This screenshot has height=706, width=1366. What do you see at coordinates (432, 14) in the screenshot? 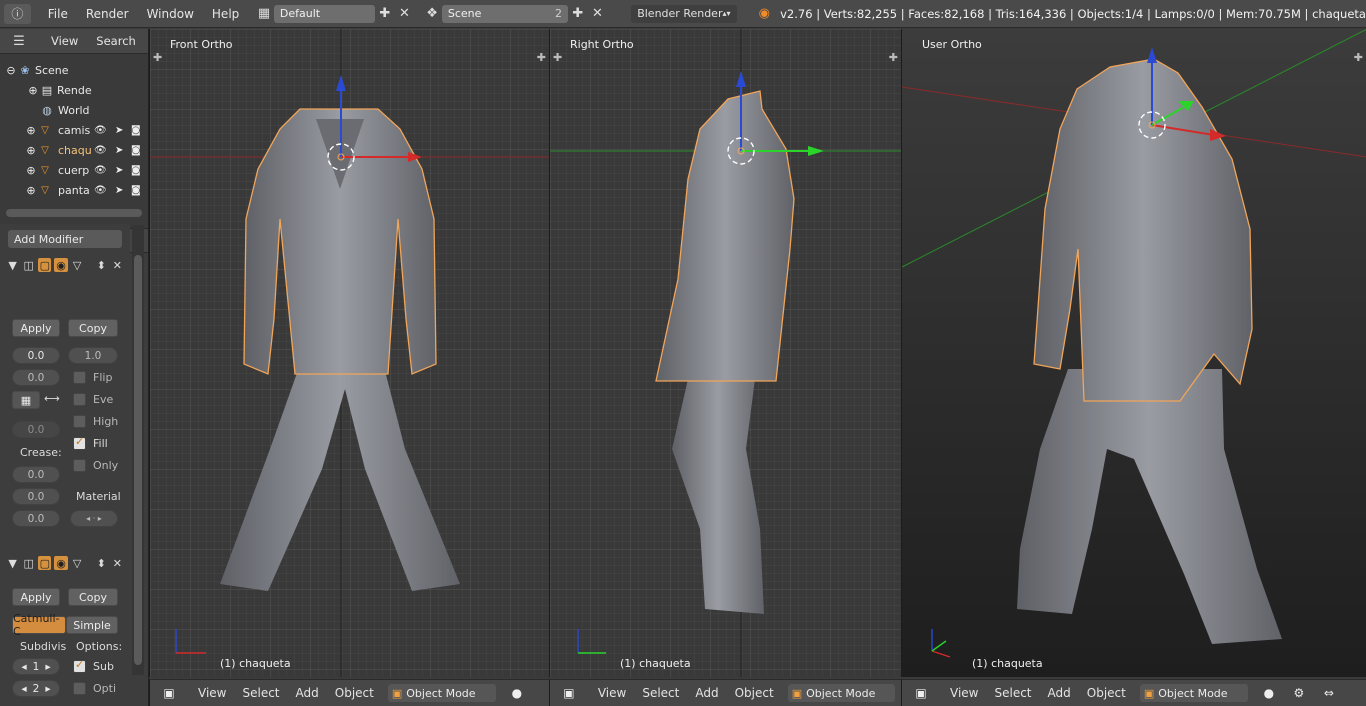
I see `scene-icon: ❖` at bounding box center [432, 14].